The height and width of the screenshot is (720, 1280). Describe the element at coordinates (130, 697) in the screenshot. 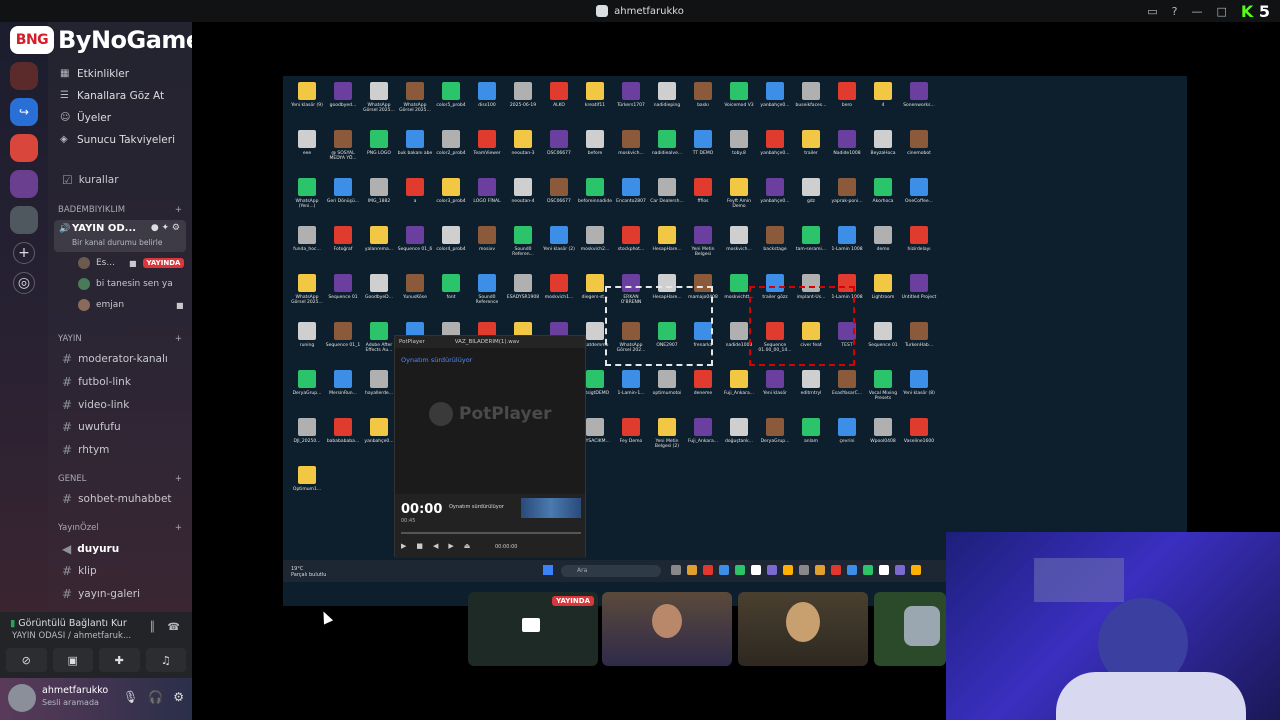

I see `microphone-icon: 🎙` at that location.